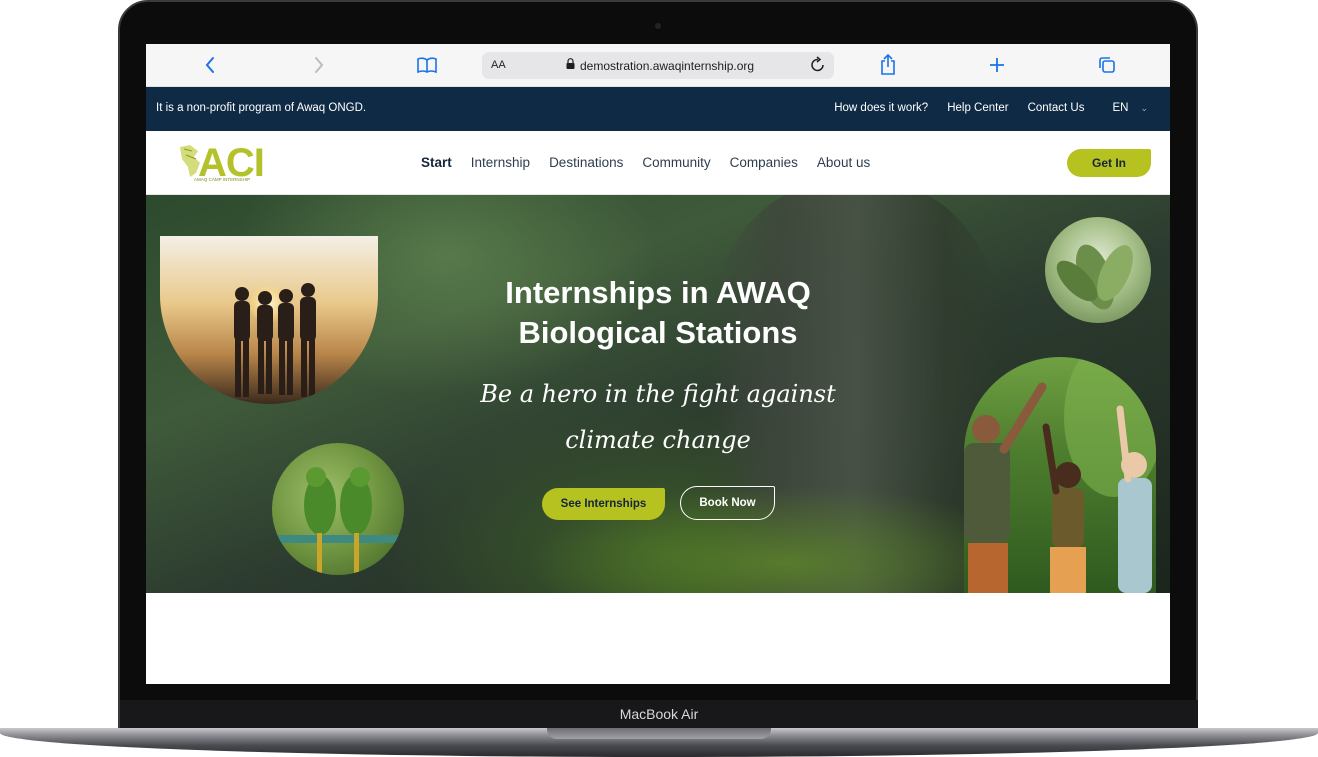 The width and height of the screenshot is (1318, 757). Describe the element at coordinates (221, 163) in the screenshot. I see `site-logo: ACI AWAQ CAMP INTERNSHIP` at that location.